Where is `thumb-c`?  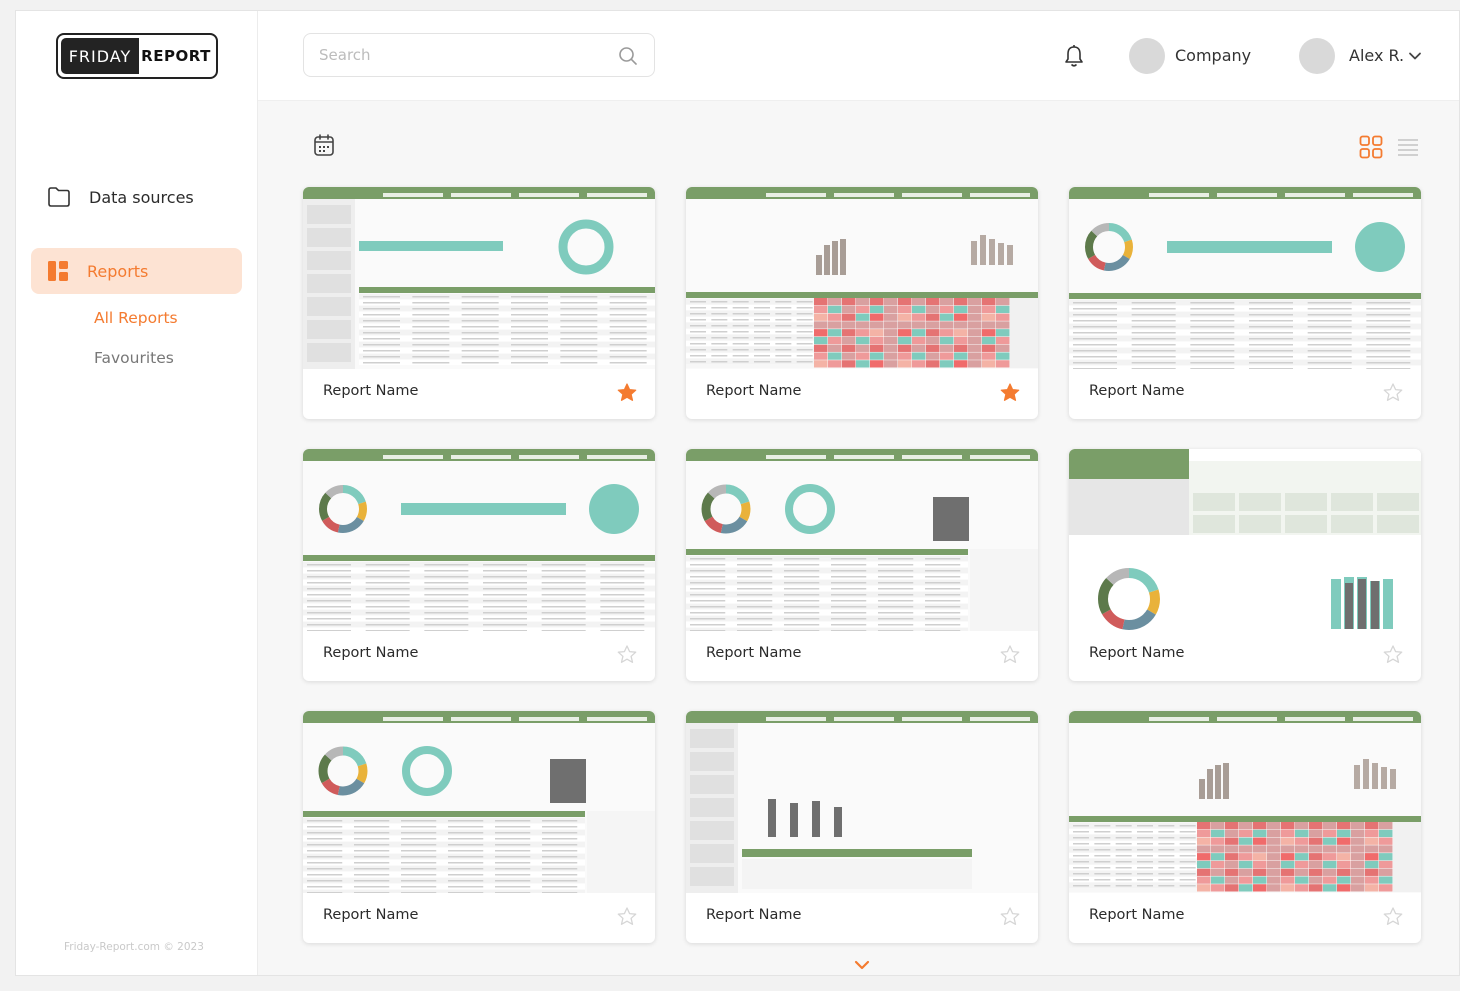
thumb-c is located at coordinates (1245, 278).